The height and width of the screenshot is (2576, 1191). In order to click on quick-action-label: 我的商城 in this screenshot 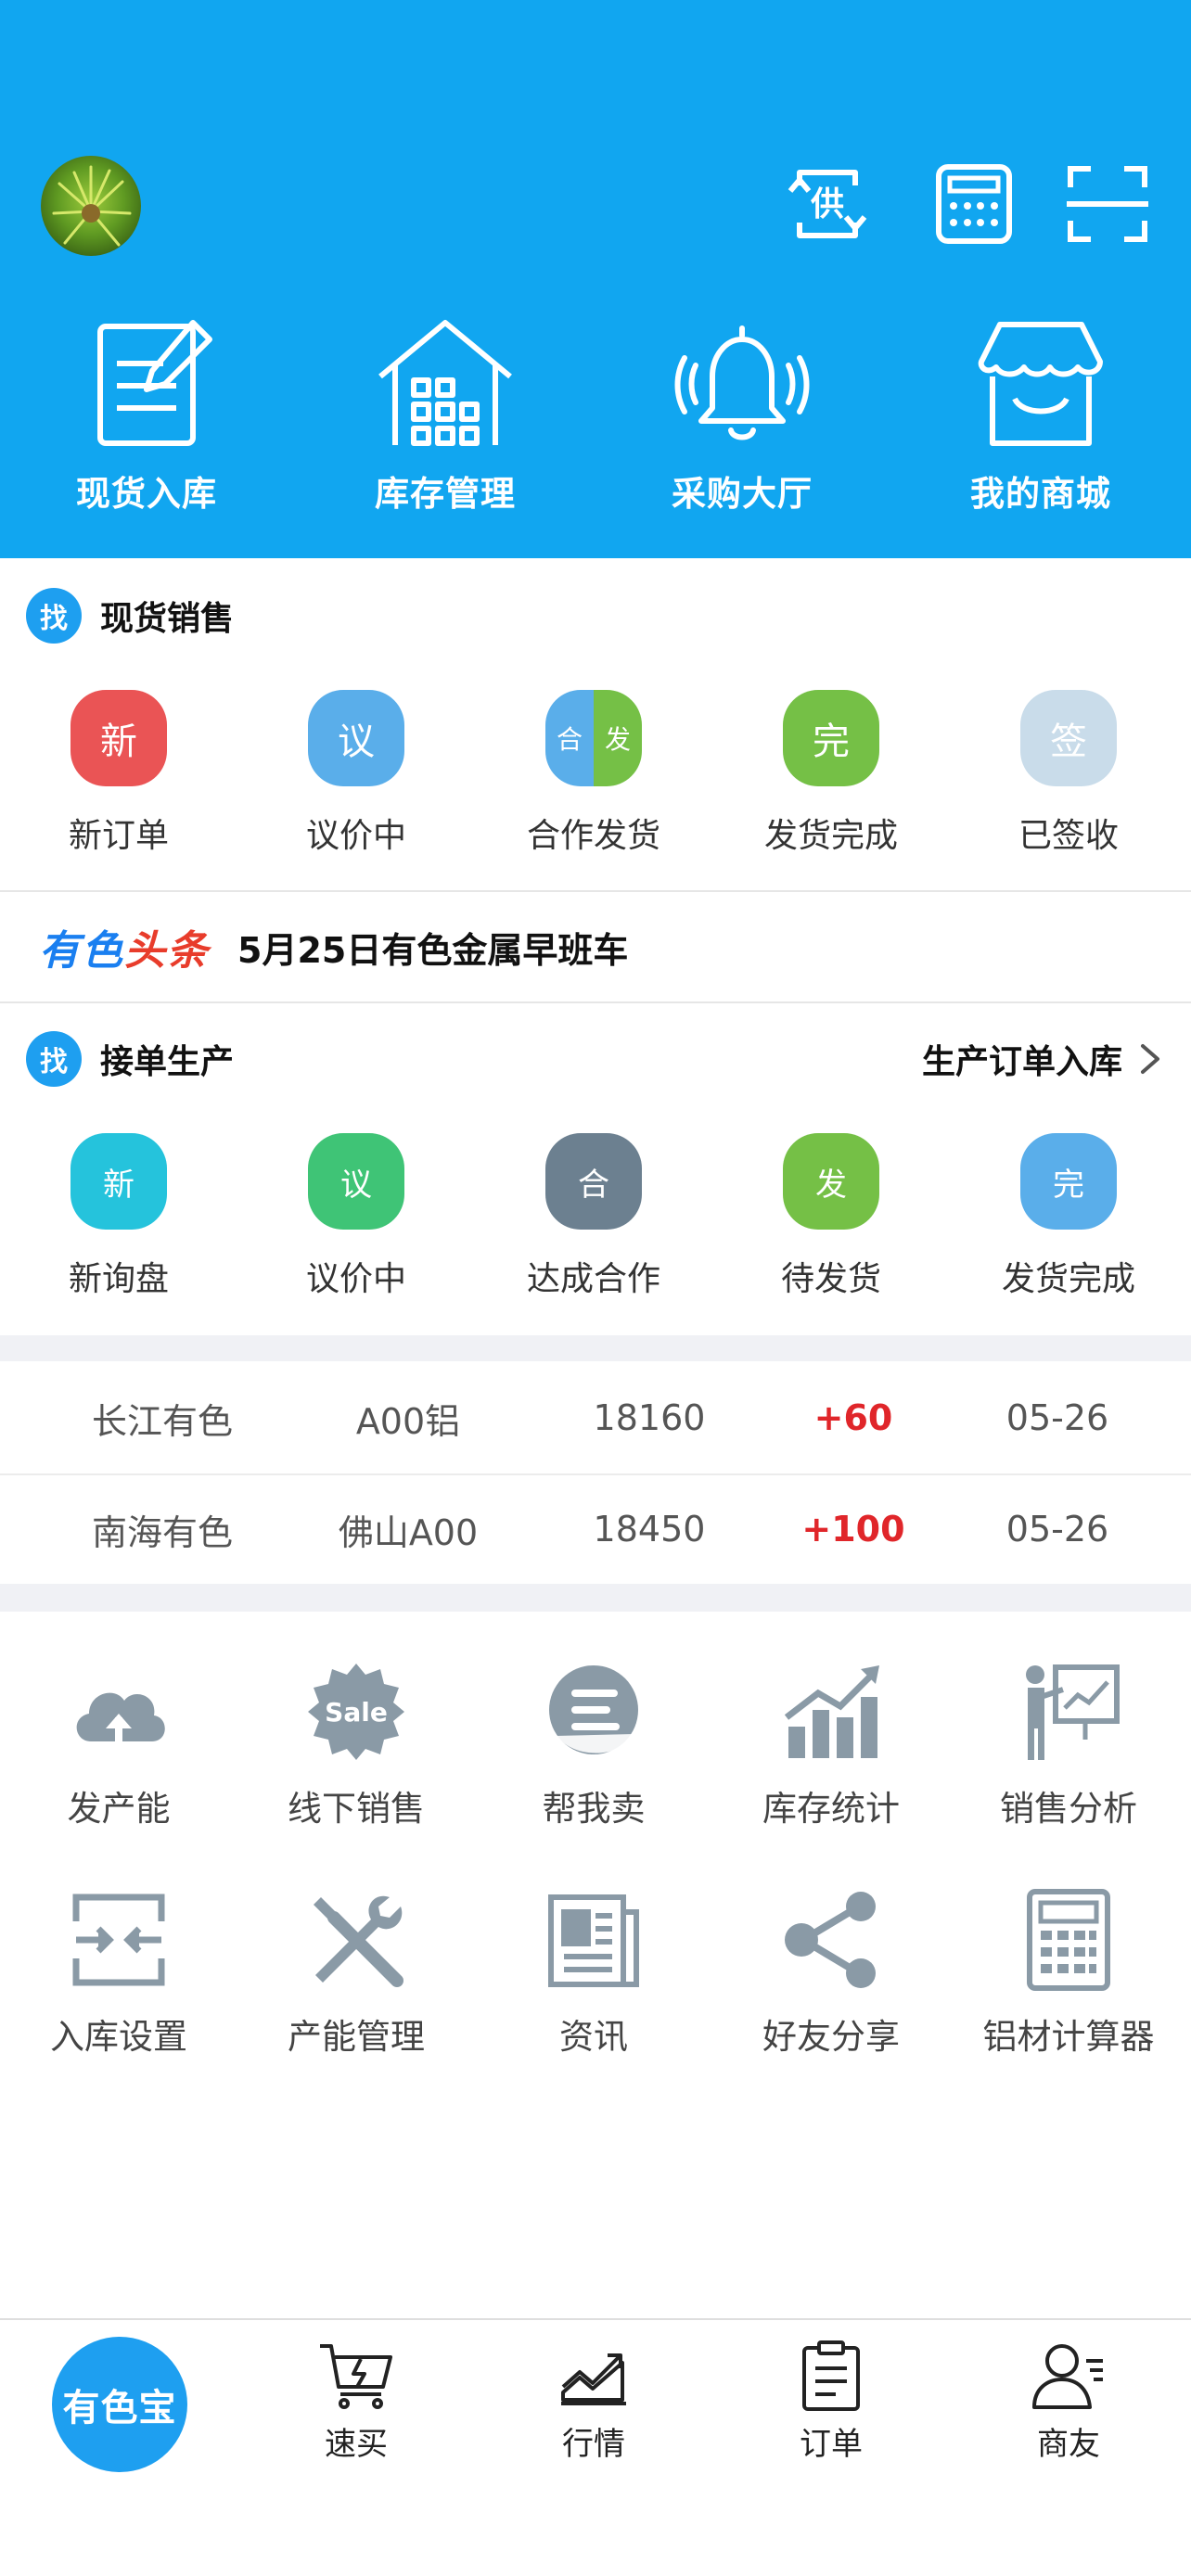, I will do `click(1040, 494)`.